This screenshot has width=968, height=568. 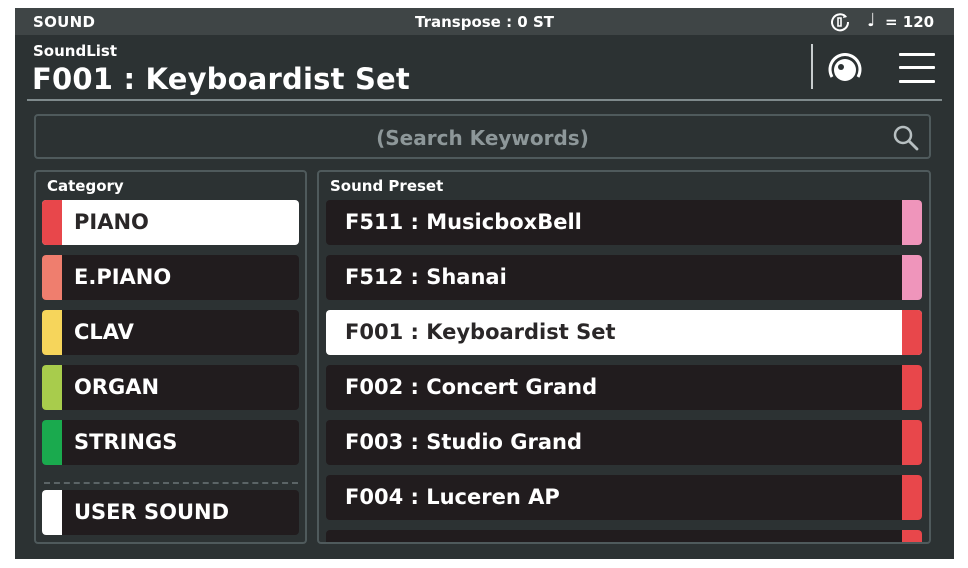 What do you see at coordinates (480, 332) in the screenshot?
I see `preset-label: F001 : Keyboardist Set` at bounding box center [480, 332].